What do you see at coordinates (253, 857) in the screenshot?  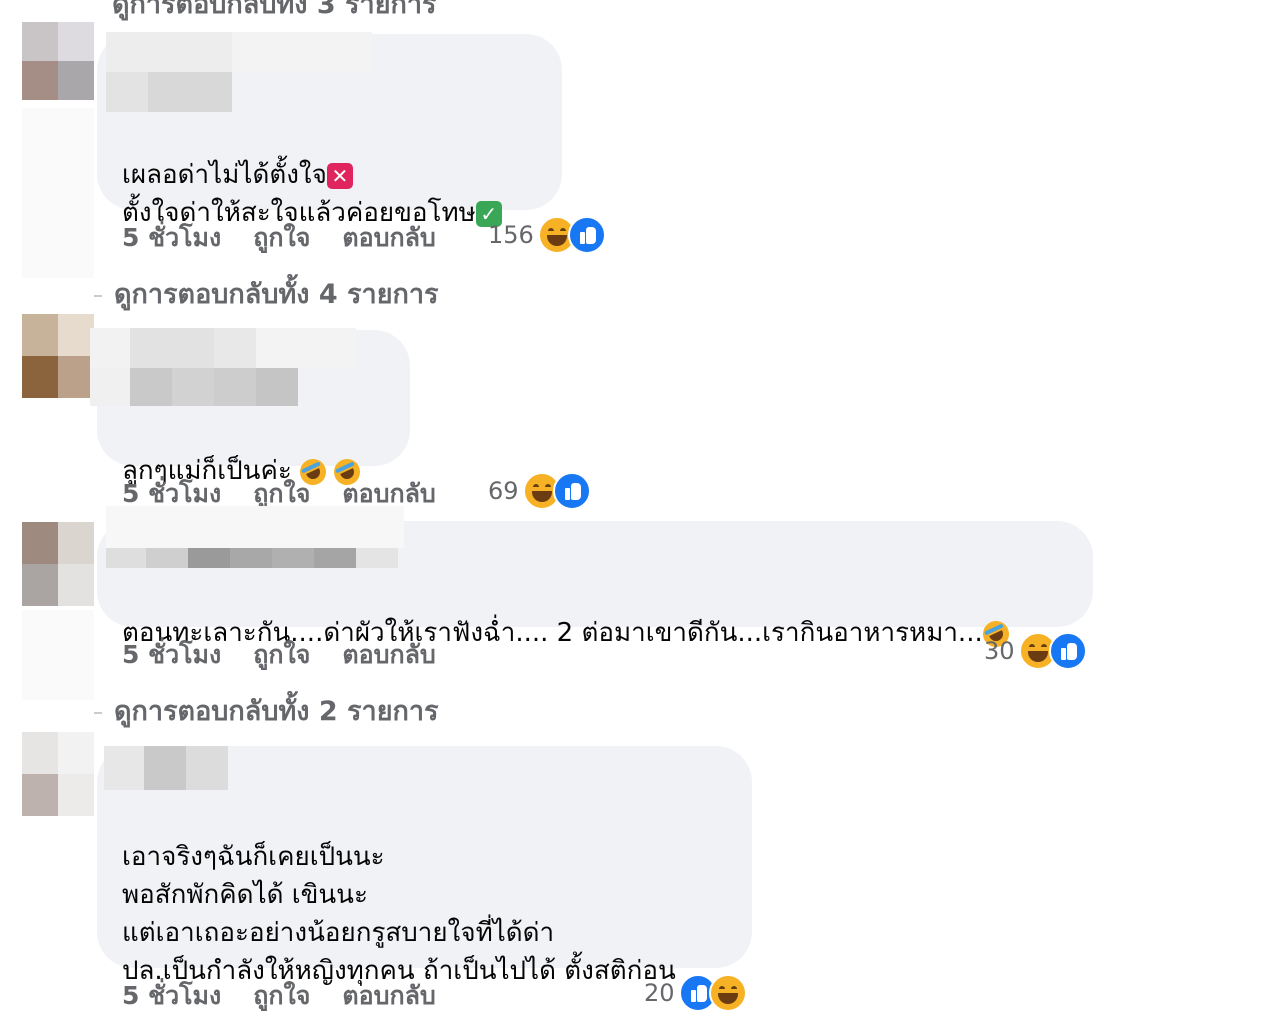 I see `comment-line: เอาจริงๆฉันก็เคยเป็นนะ` at bounding box center [253, 857].